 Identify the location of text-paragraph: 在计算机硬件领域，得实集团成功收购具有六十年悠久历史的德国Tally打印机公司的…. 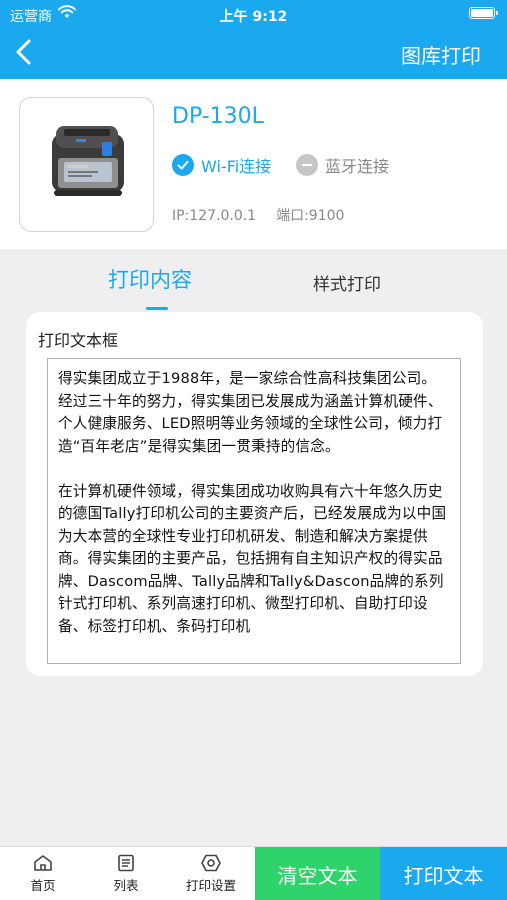
(252, 558).